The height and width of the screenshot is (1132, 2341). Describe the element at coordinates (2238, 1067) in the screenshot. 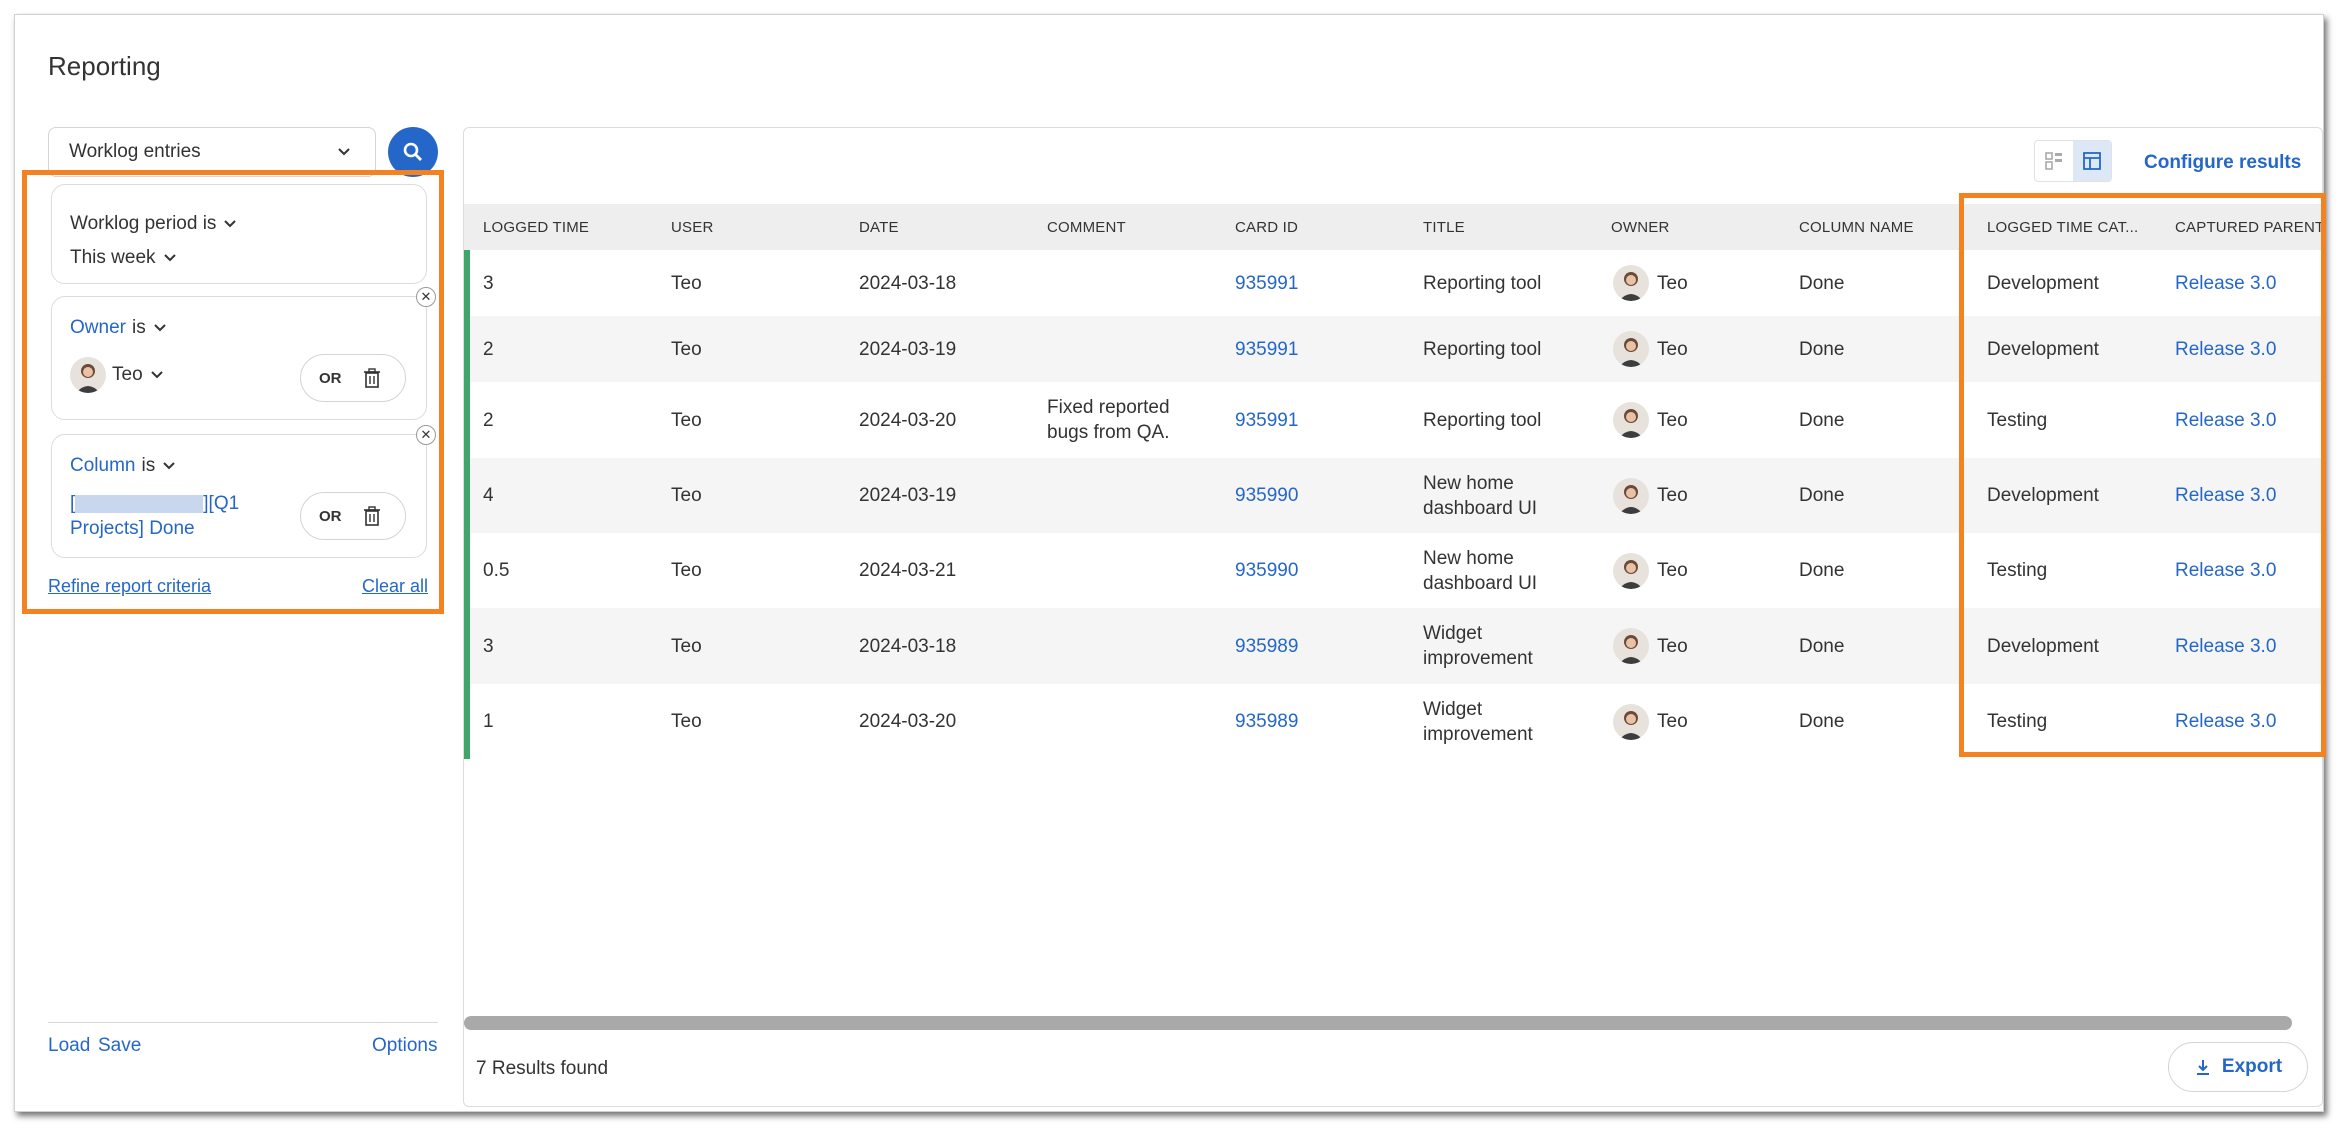

I see `export-button: Export` at that location.